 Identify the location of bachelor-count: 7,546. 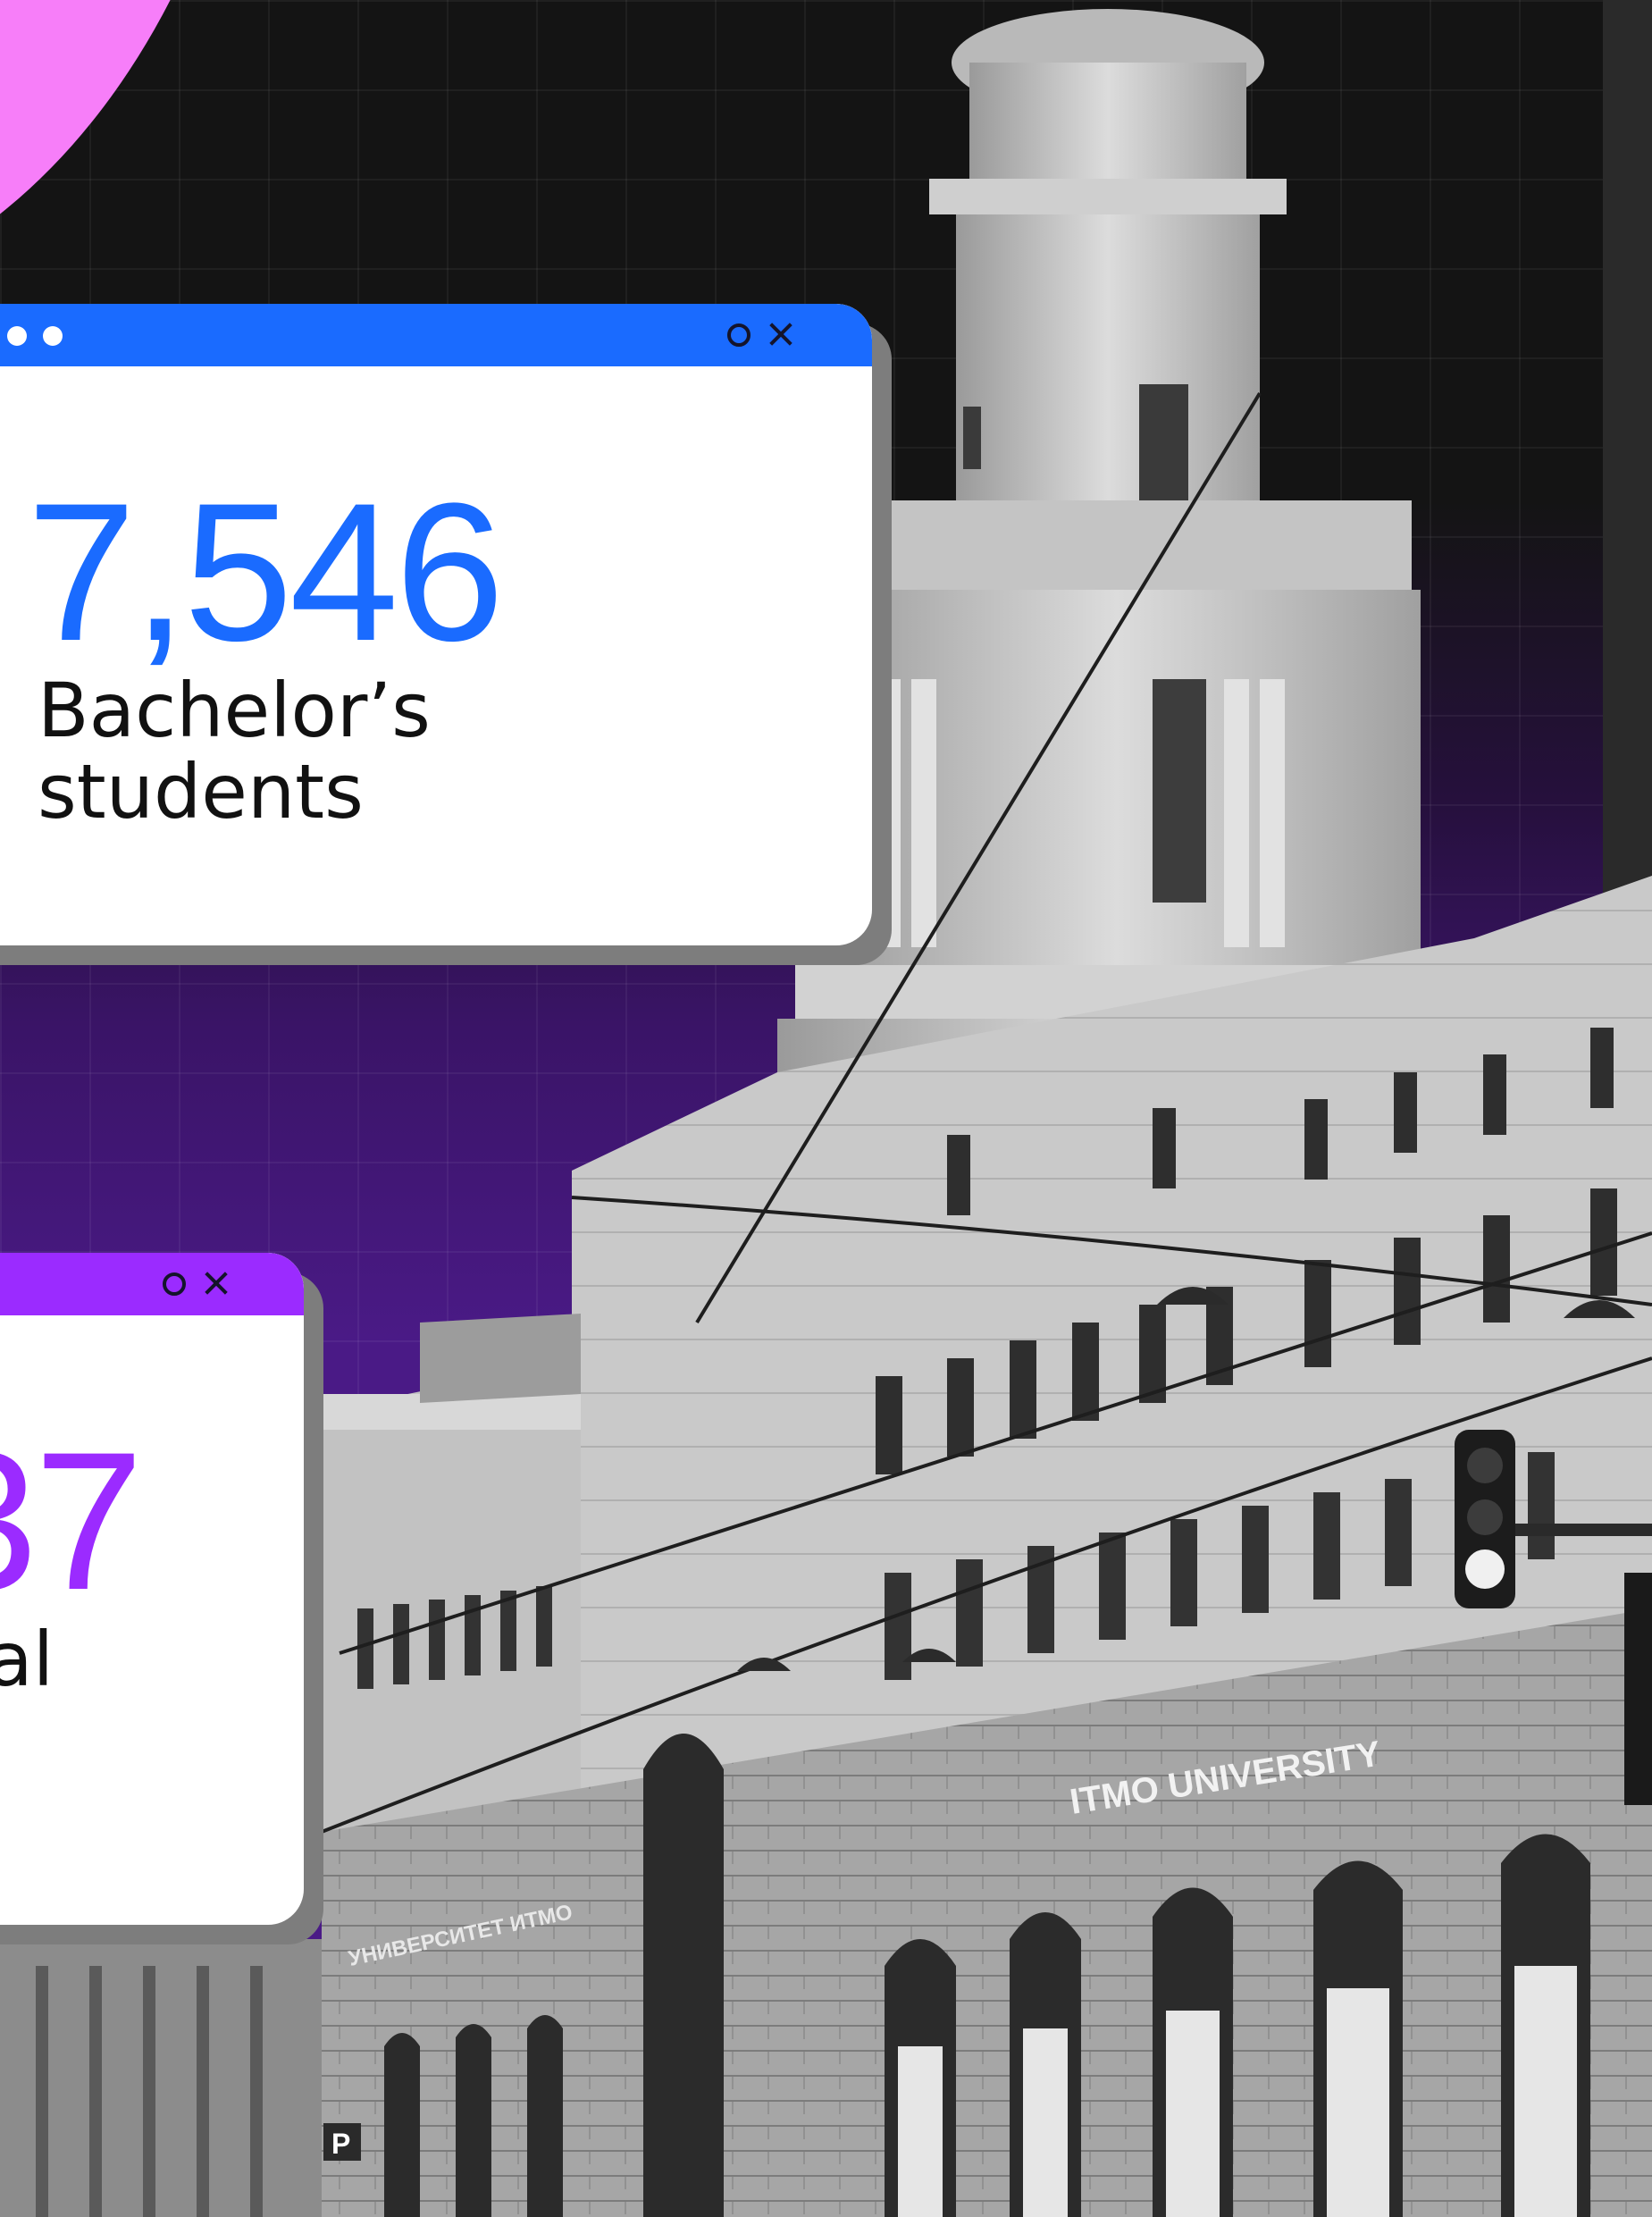
(266, 572).